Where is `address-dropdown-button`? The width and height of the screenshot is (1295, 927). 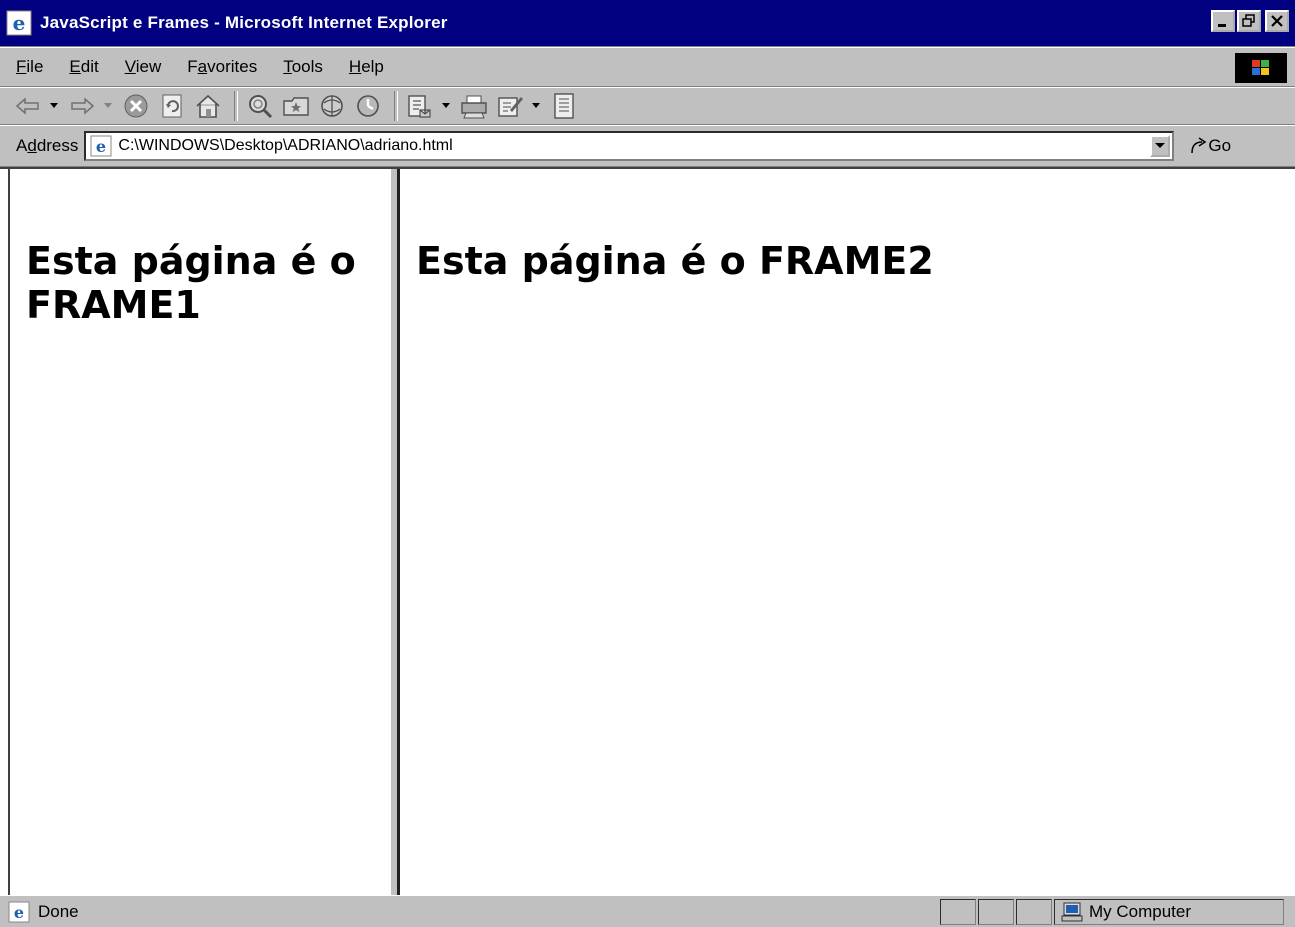
address-dropdown-button is located at coordinates (1160, 146).